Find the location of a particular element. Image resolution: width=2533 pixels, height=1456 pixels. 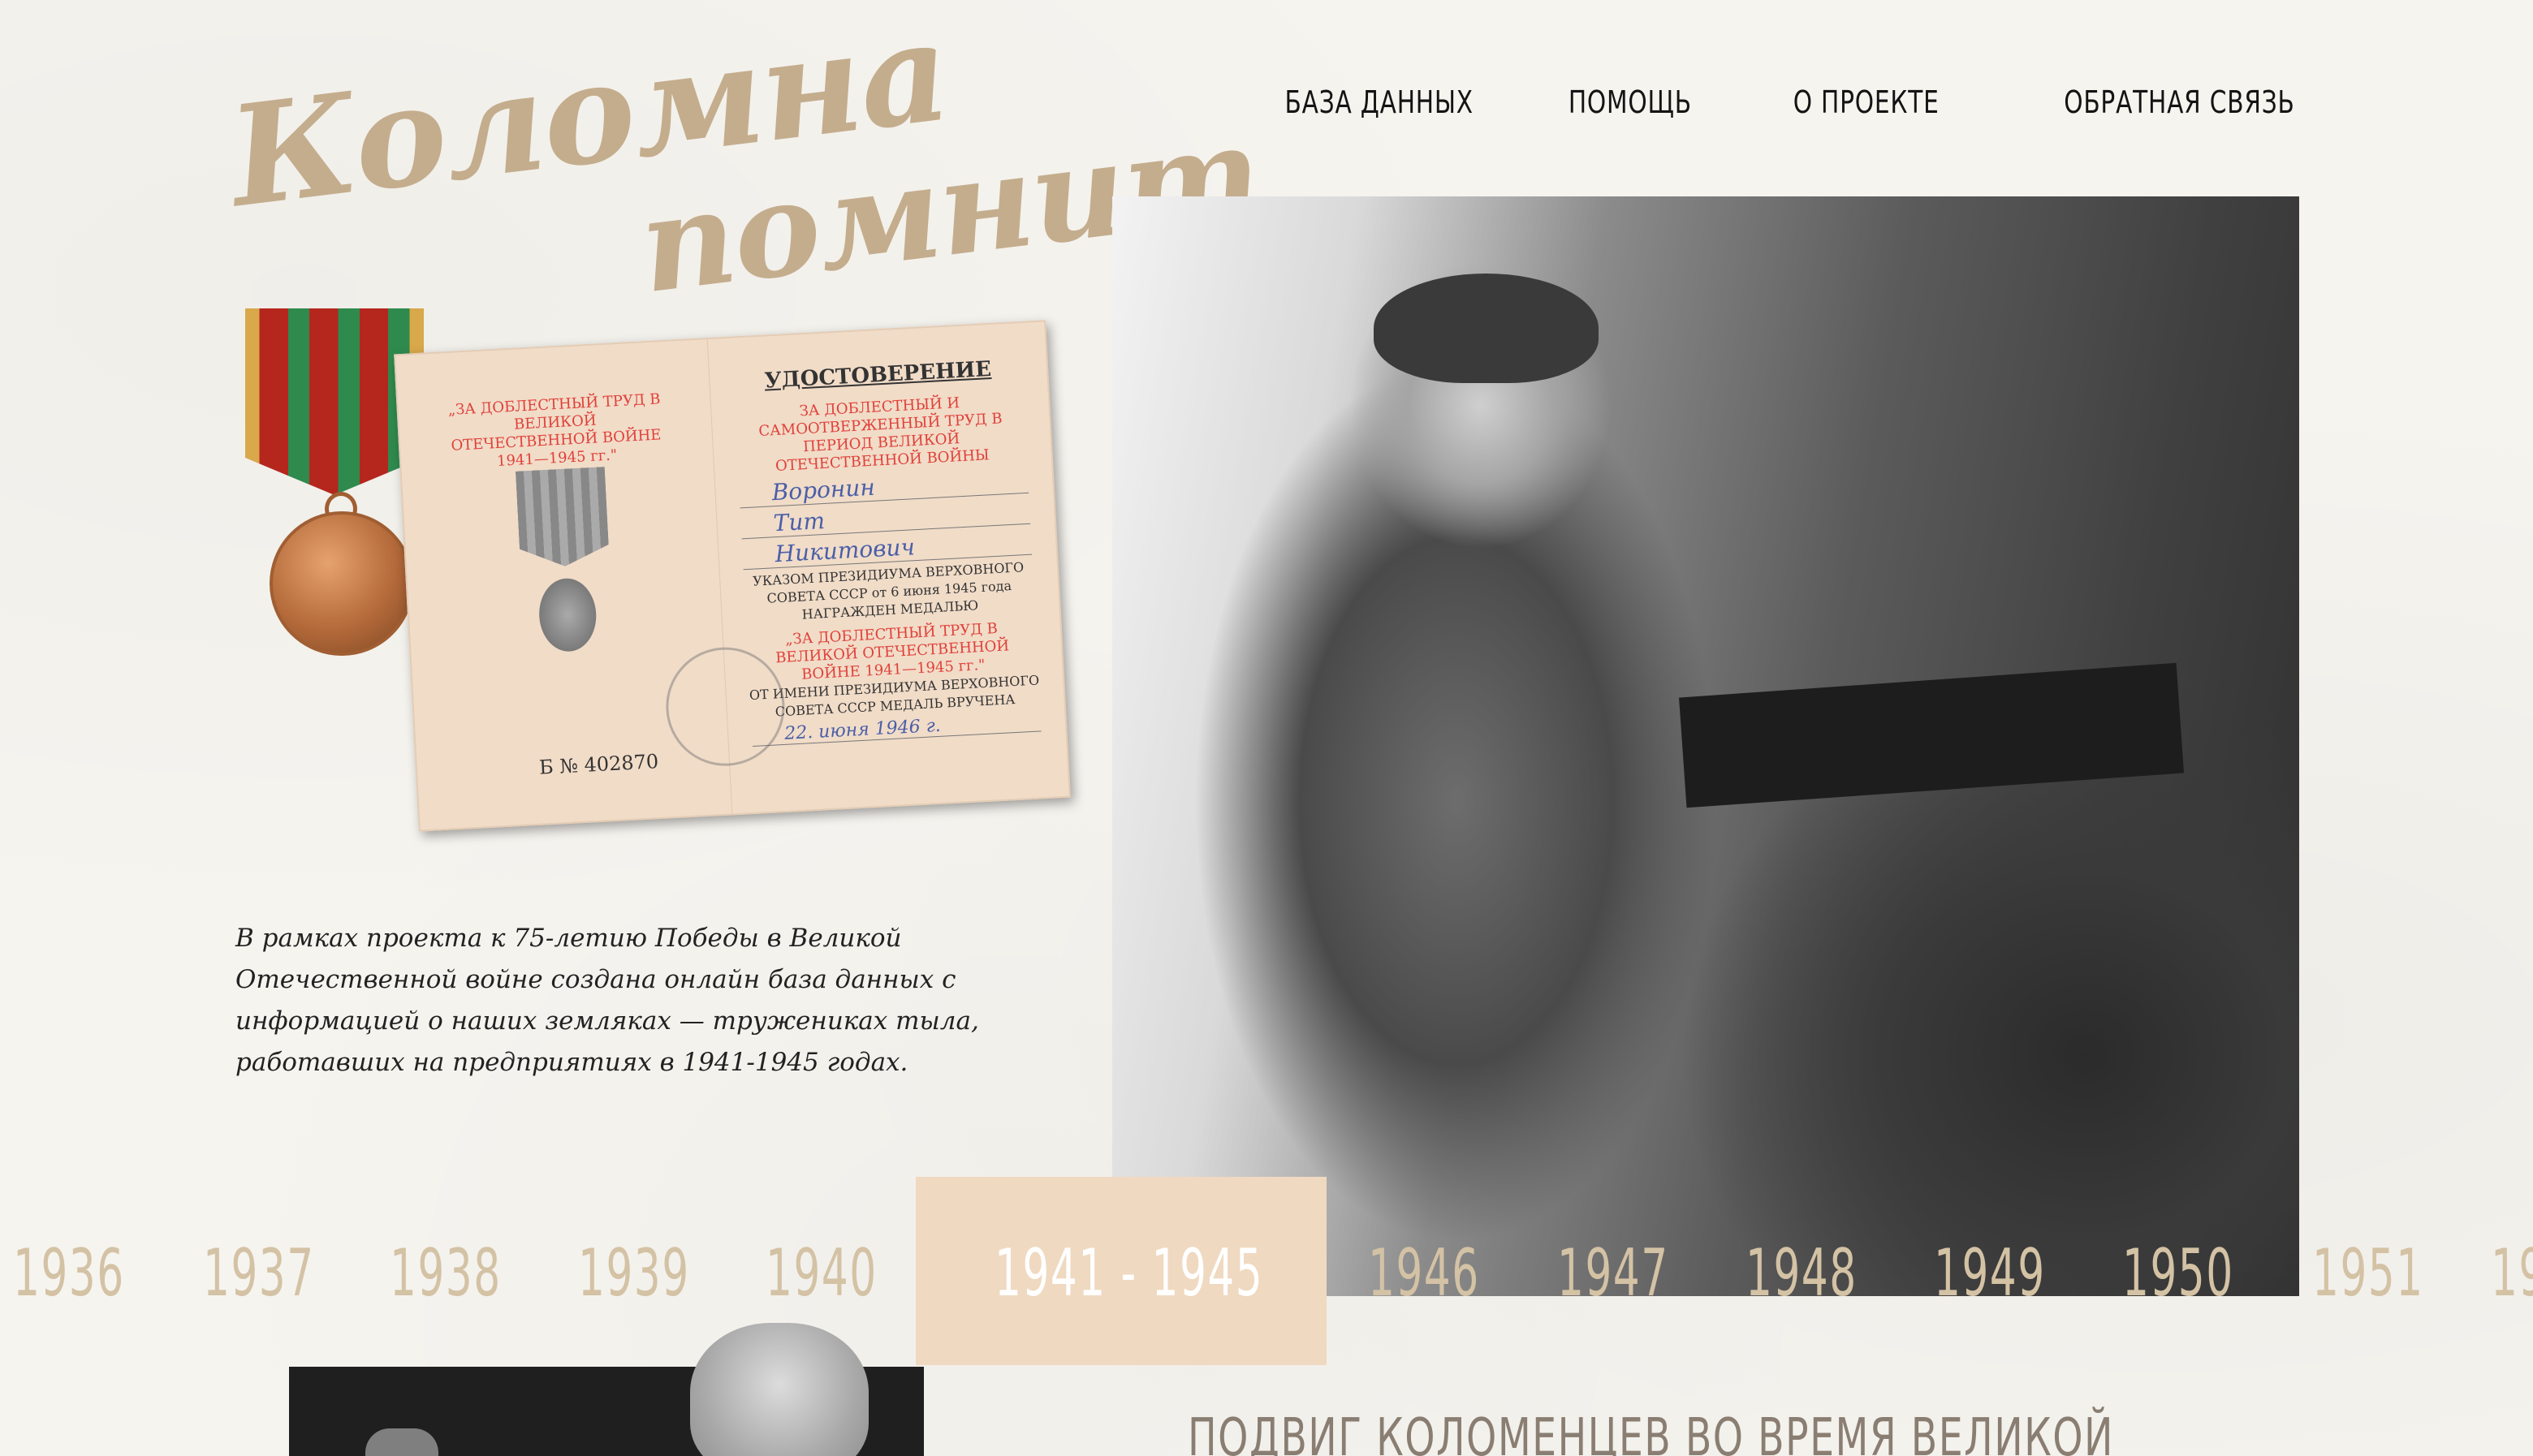

timeline-year-1938: 1938 is located at coordinates (446, 1273).